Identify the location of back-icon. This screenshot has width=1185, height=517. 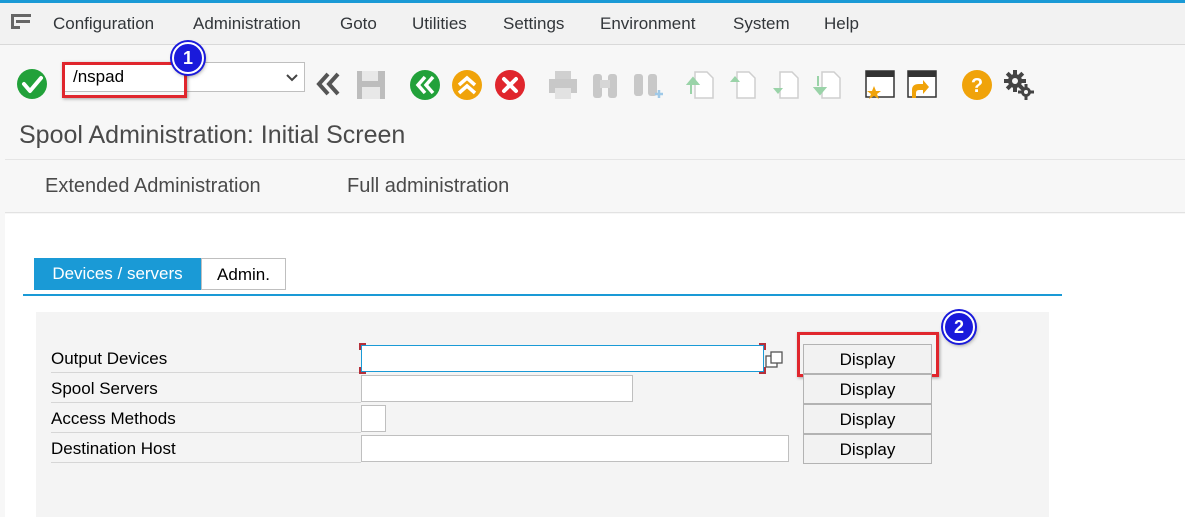
(425, 85).